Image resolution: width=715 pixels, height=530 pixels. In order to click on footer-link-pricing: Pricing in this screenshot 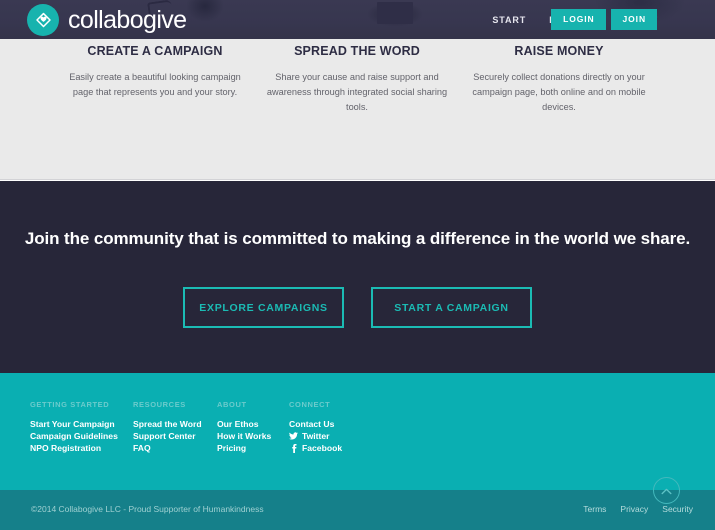, I will do `click(253, 448)`.